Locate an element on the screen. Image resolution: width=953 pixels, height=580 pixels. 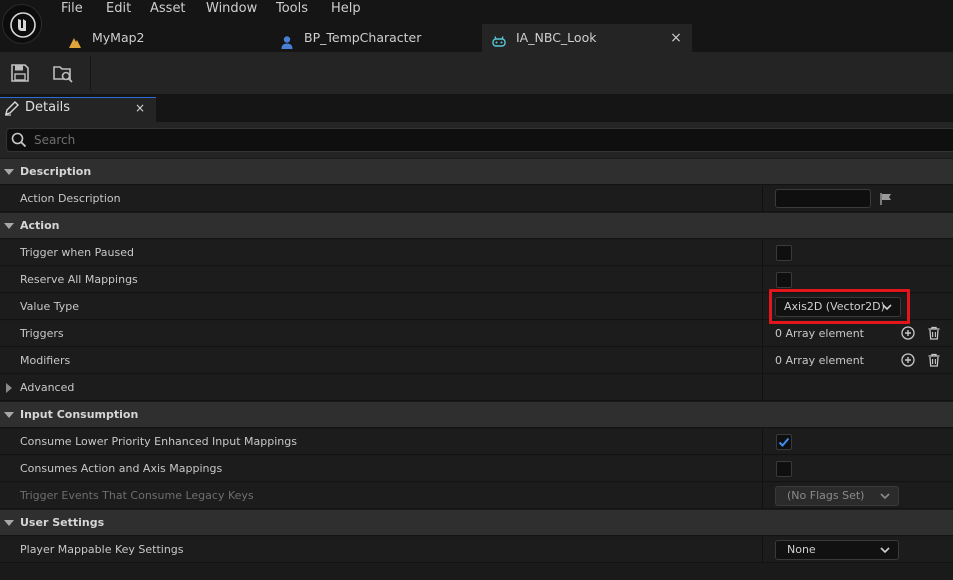
advanced-group: Advanced is located at coordinates (476, 388).